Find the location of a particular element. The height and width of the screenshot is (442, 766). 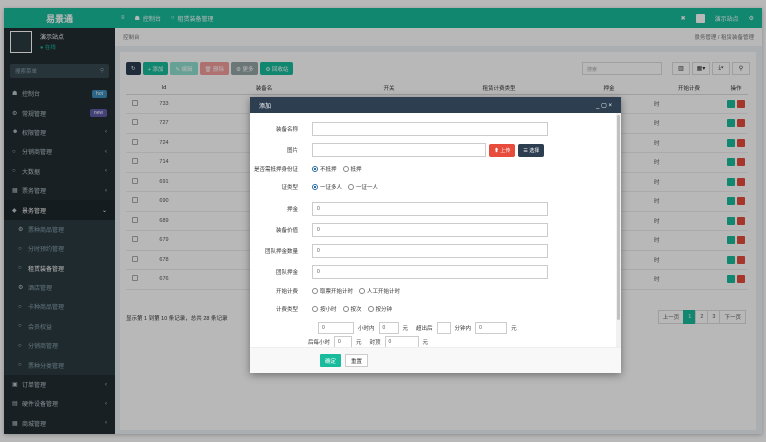

radio-no-deposit: 不抵押 is located at coordinates (324, 169).